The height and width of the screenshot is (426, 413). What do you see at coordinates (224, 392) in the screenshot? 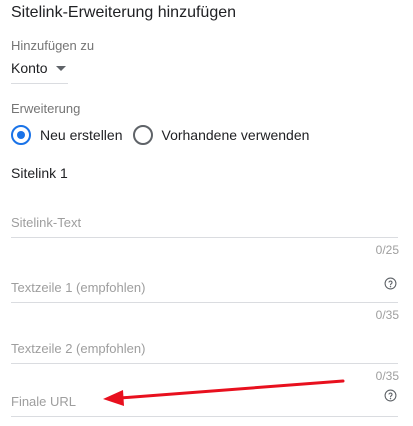
I see `annotation-arrow` at bounding box center [224, 392].